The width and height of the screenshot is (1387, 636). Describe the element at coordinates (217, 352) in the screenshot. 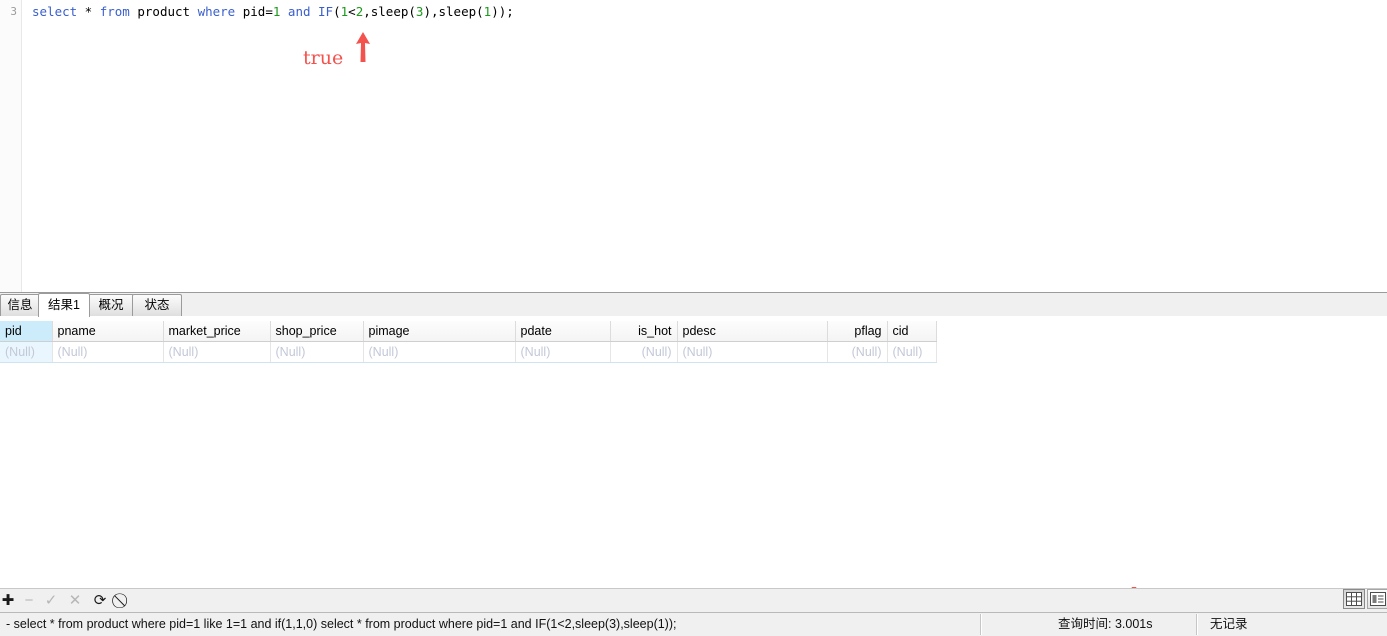

I see `cell-market_price: (Null)` at that location.